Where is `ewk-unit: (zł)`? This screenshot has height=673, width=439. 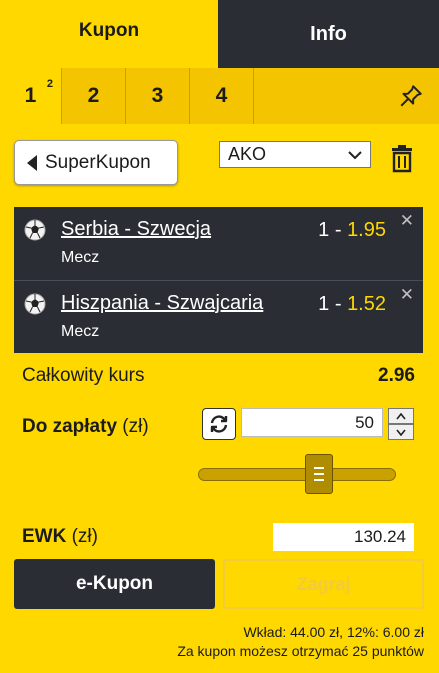 ewk-unit: (zł) is located at coordinates (82, 536).